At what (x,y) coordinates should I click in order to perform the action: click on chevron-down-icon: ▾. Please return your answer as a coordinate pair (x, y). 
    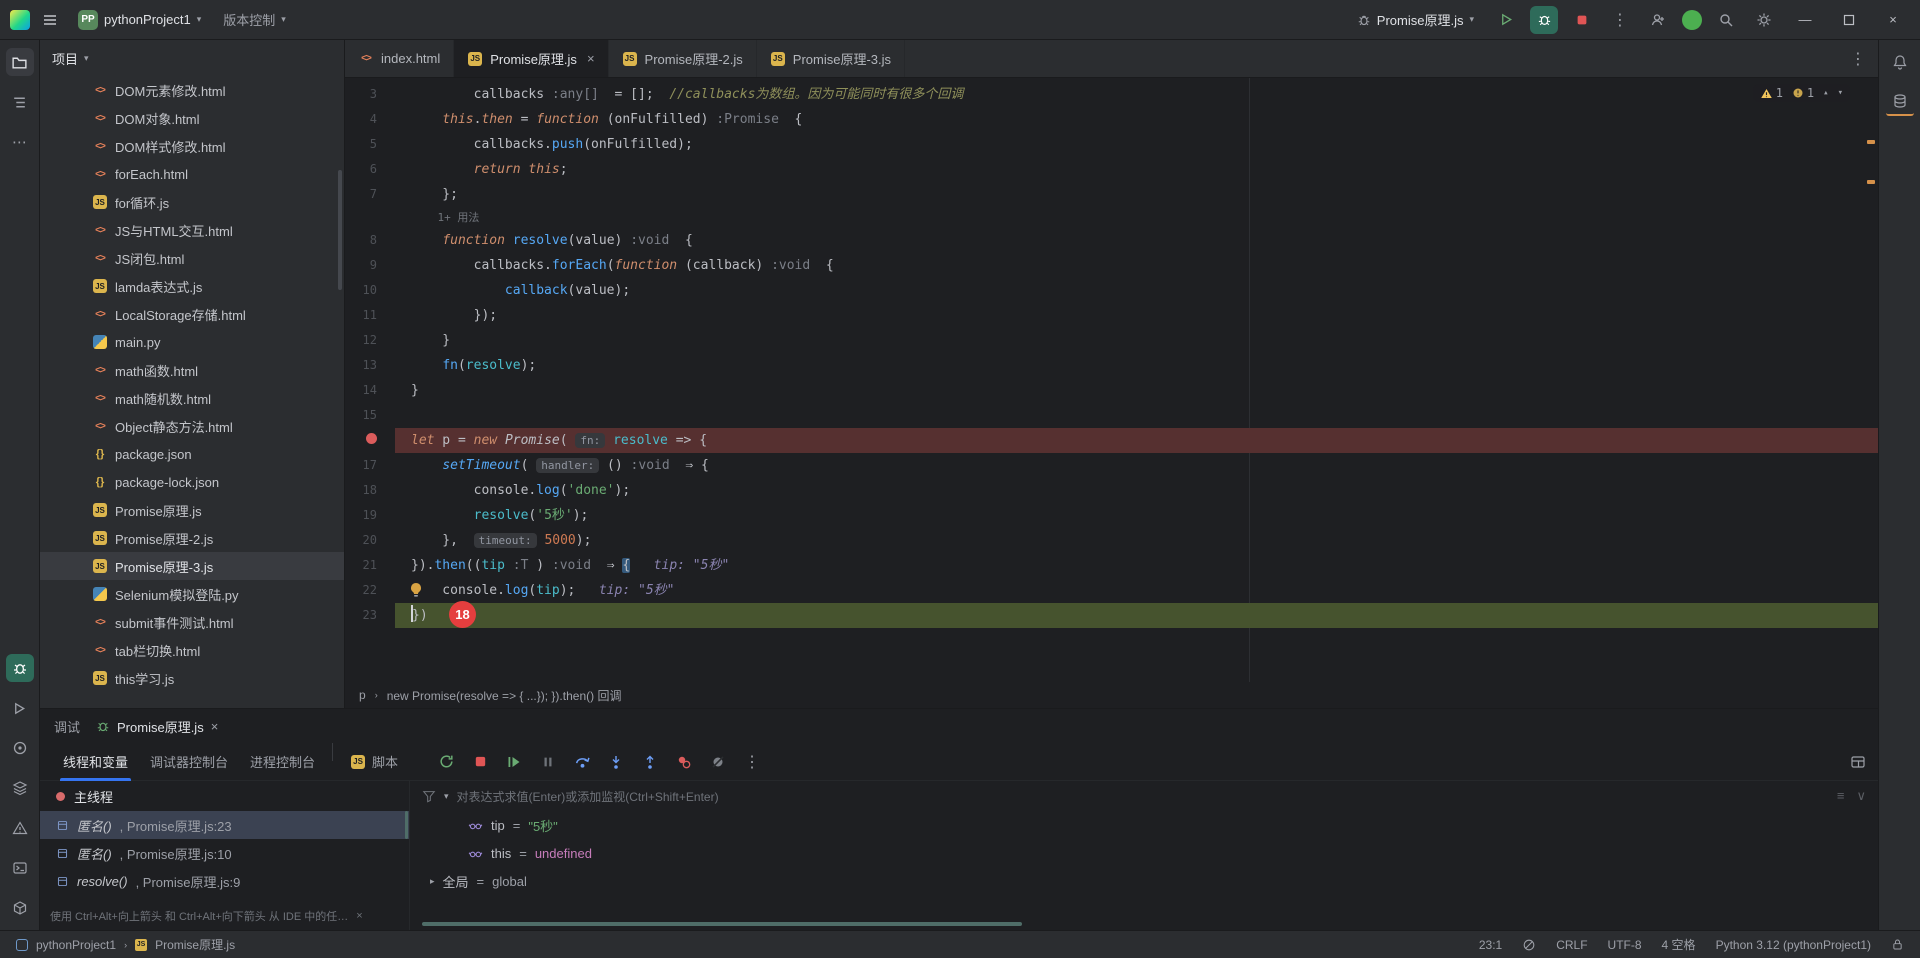
    Looking at the image, I should click on (86, 58).